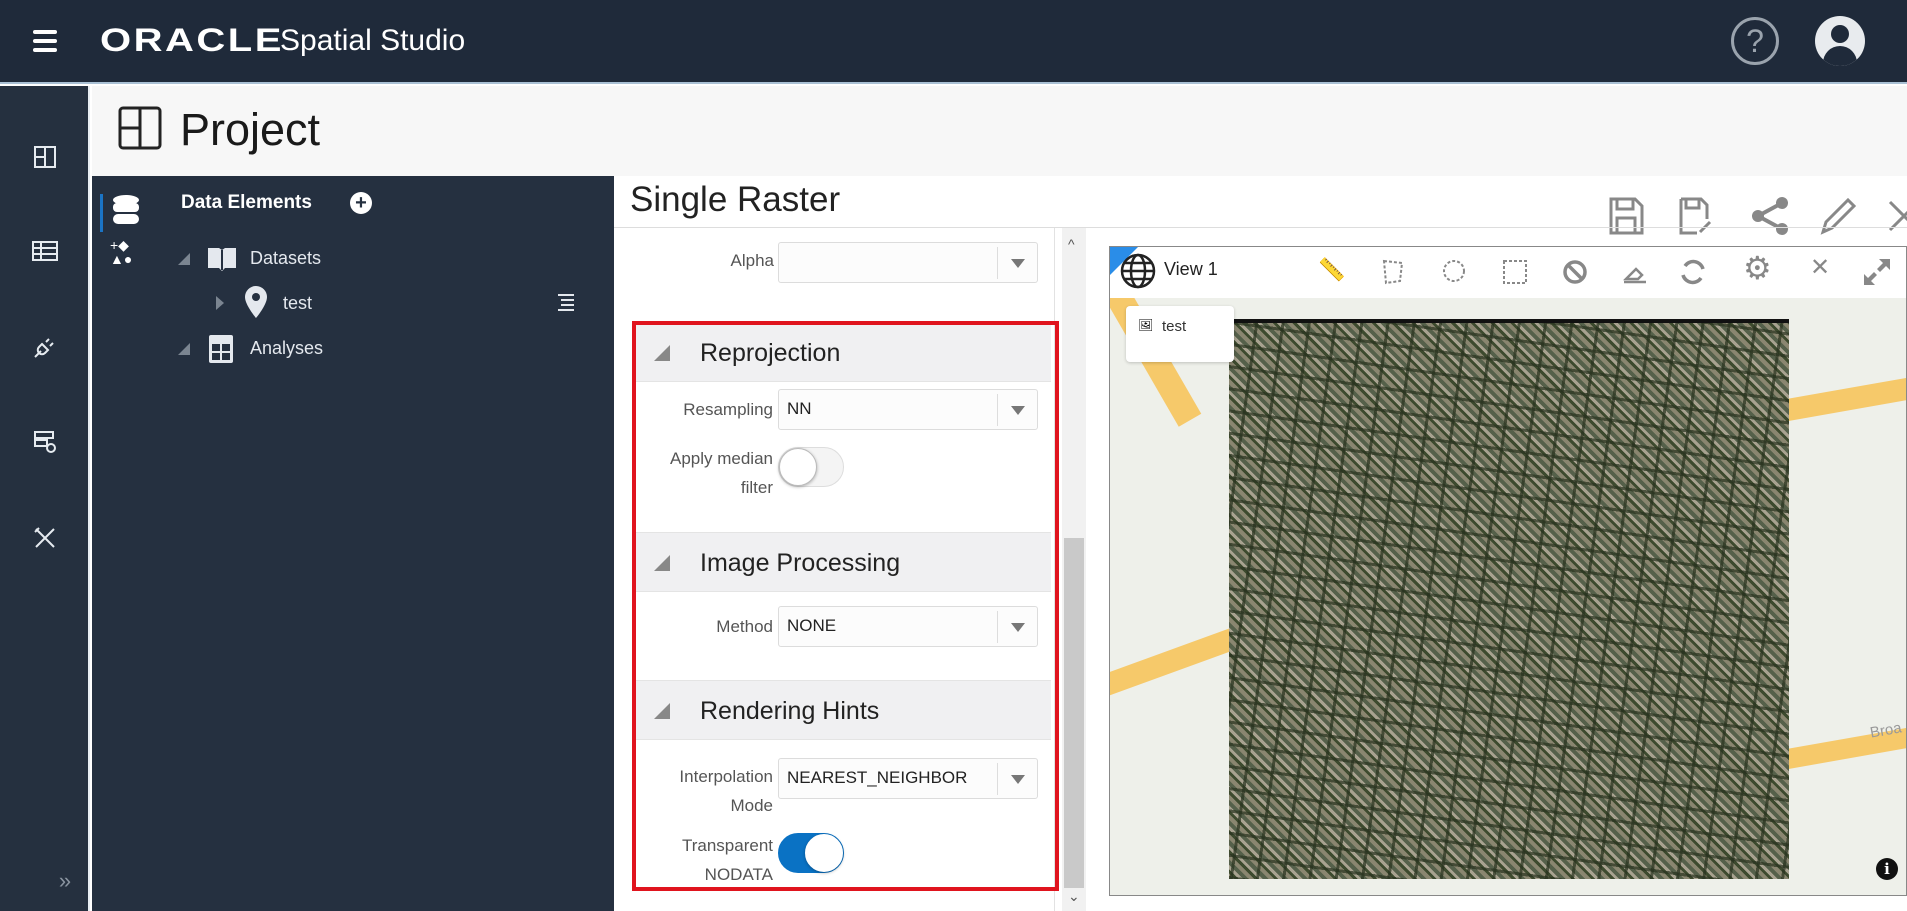 Image resolution: width=1907 pixels, height=911 pixels. What do you see at coordinates (1071, 244) in the screenshot?
I see `scroll-up-icon: ^` at bounding box center [1071, 244].